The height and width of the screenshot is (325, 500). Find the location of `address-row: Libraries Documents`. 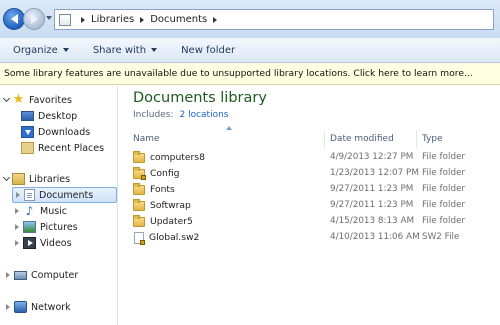

address-row: Libraries Documents is located at coordinates (250, 19).